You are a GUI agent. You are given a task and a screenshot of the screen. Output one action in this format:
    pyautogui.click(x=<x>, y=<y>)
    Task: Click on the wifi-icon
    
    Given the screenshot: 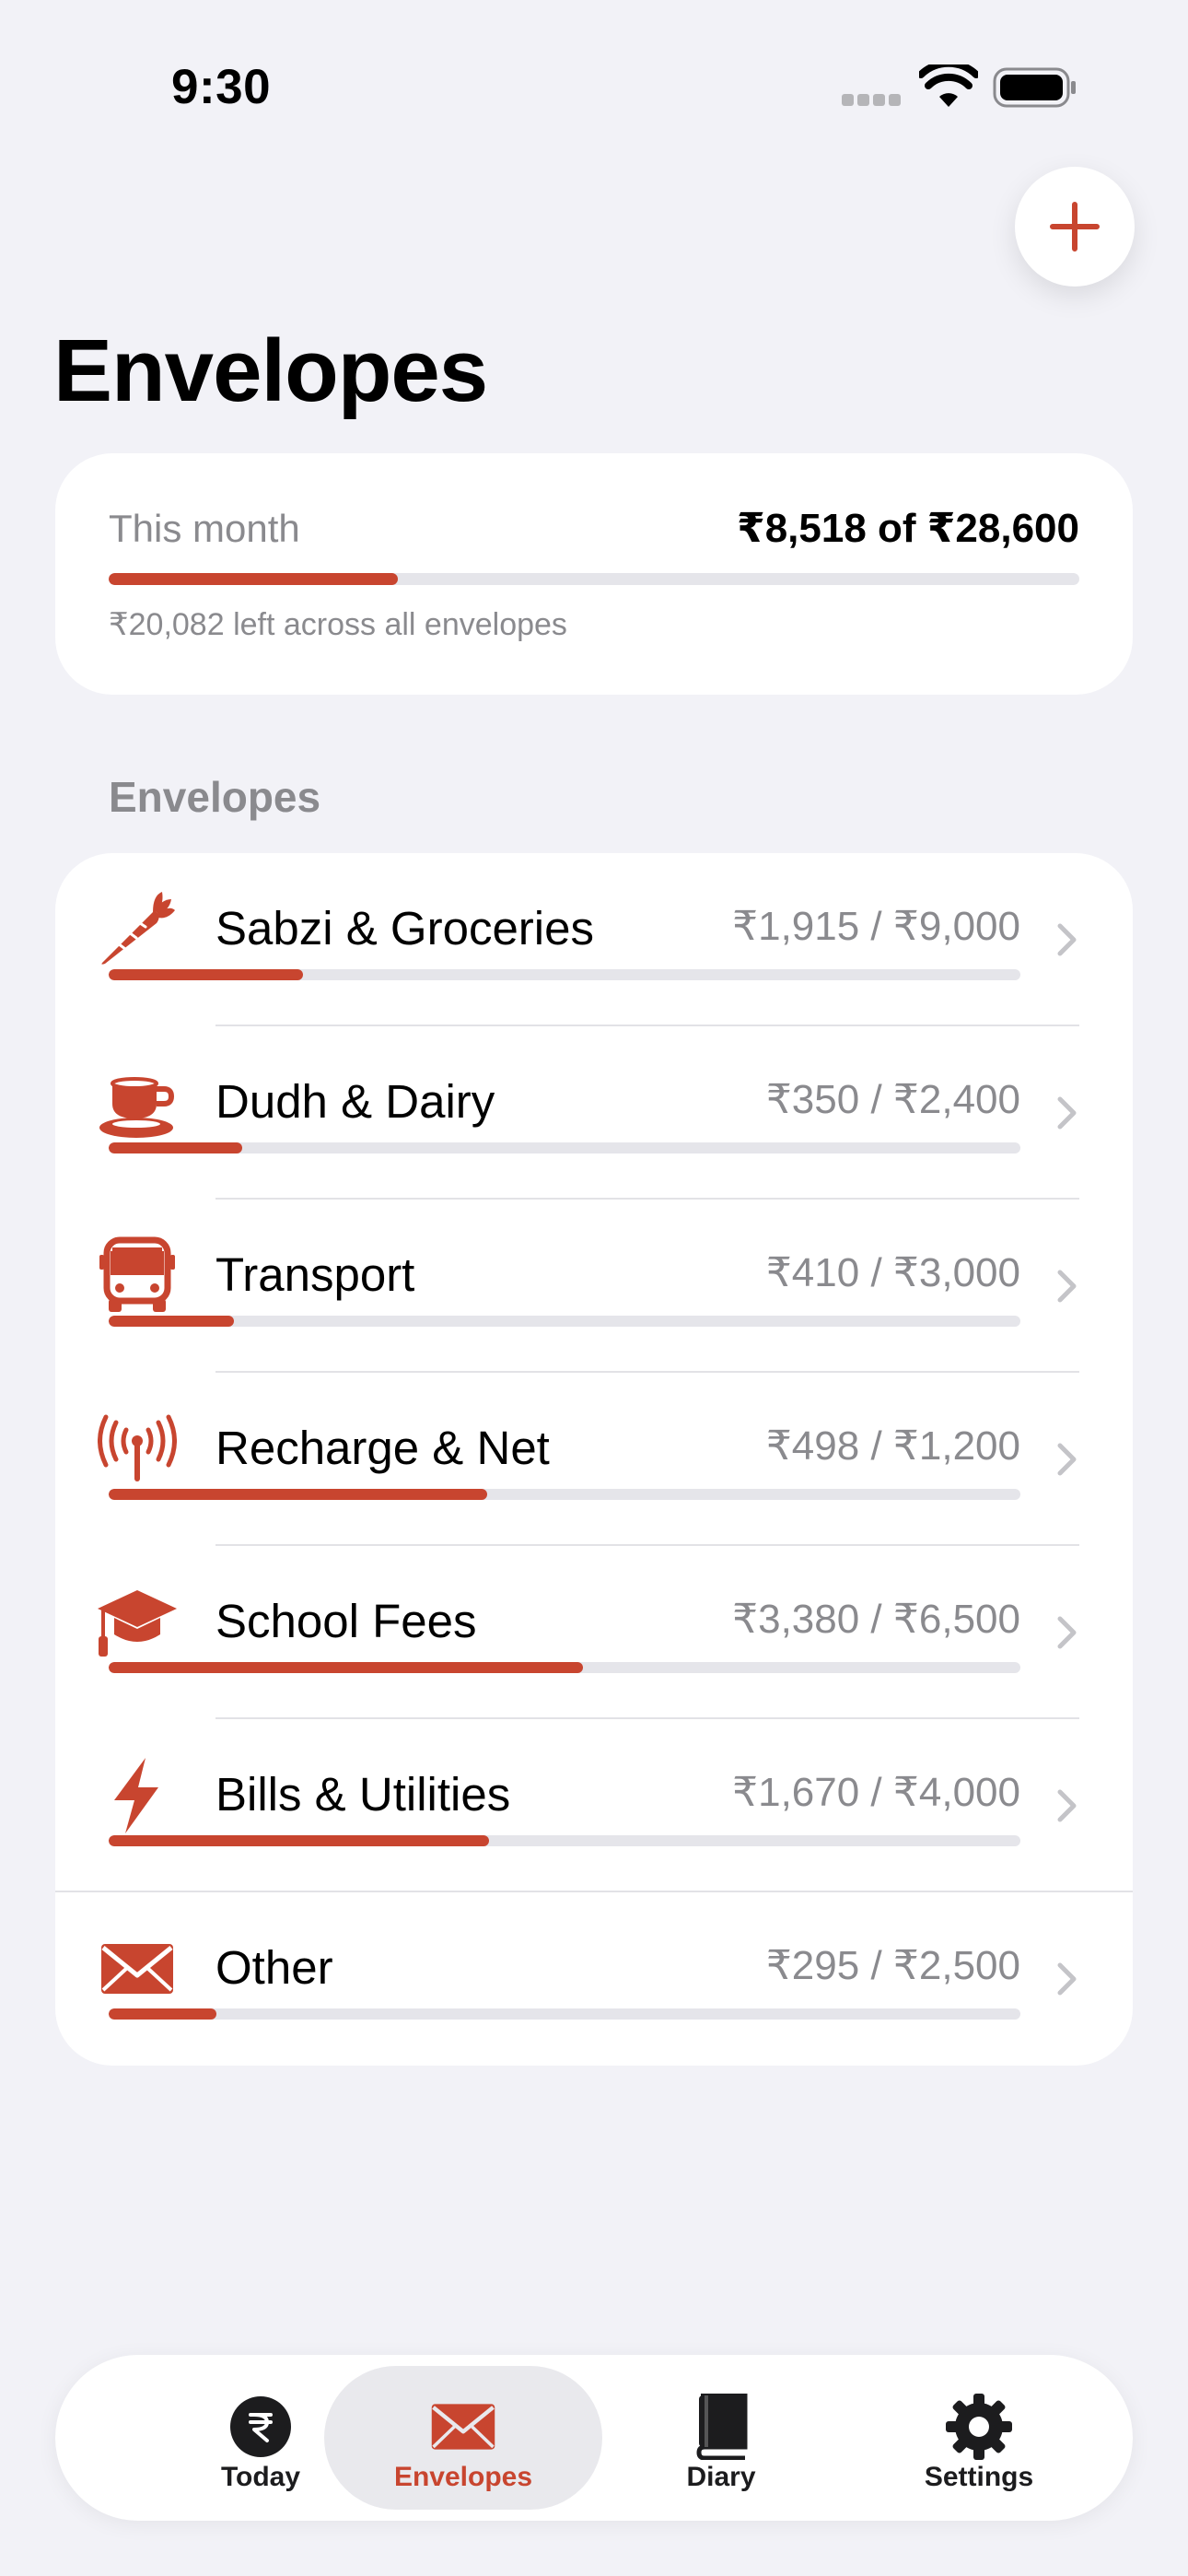 What is the action you would take?
    pyautogui.click(x=948, y=85)
    